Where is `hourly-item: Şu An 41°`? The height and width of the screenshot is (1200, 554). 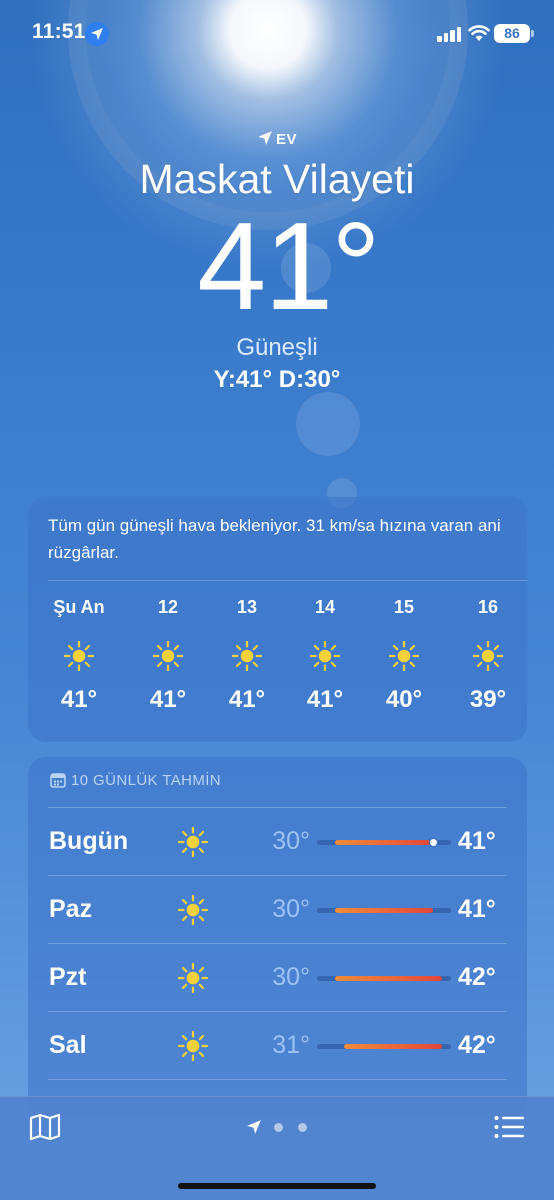 hourly-item: Şu An 41° is located at coordinates (79, 655).